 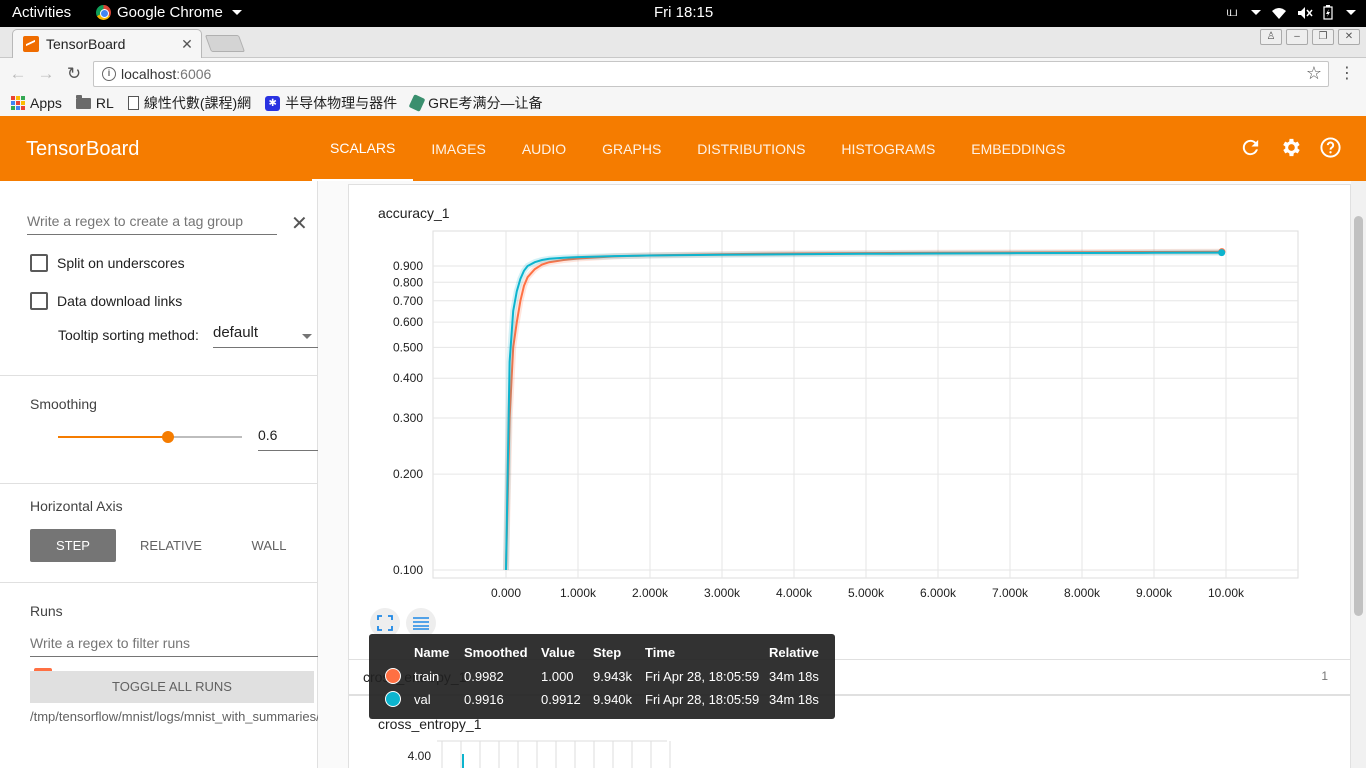 What do you see at coordinates (152, 223) in the screenshot?
I see `tag-regex-input: Write a regex to create a tag group` at bounding box center [152, 223].